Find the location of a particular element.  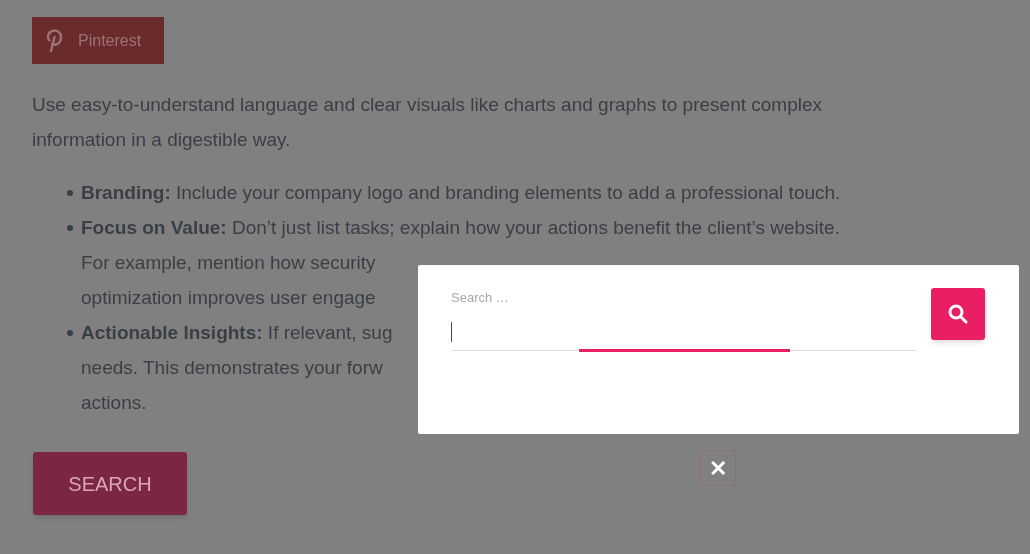

search-icon is located at coordinates (958, 314).